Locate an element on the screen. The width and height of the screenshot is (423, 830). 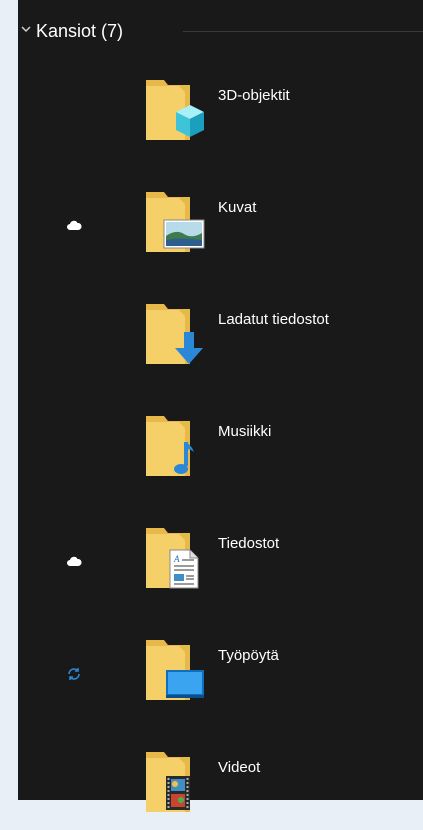
folder-downloads-icon is located at coordinates (174, 334).